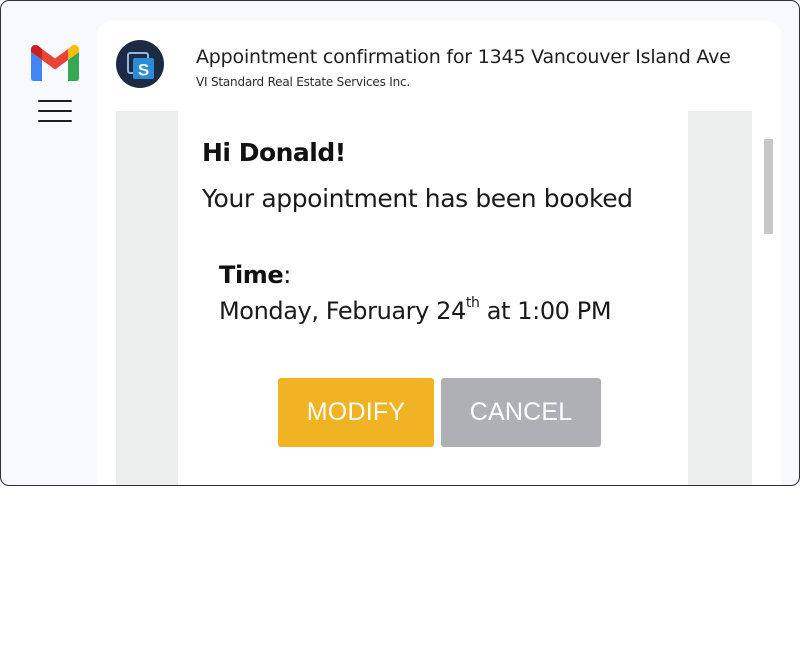 Image resolution: width=800 pixels, height=667 pixels. I want to click on side-rail, so click(49, 243).